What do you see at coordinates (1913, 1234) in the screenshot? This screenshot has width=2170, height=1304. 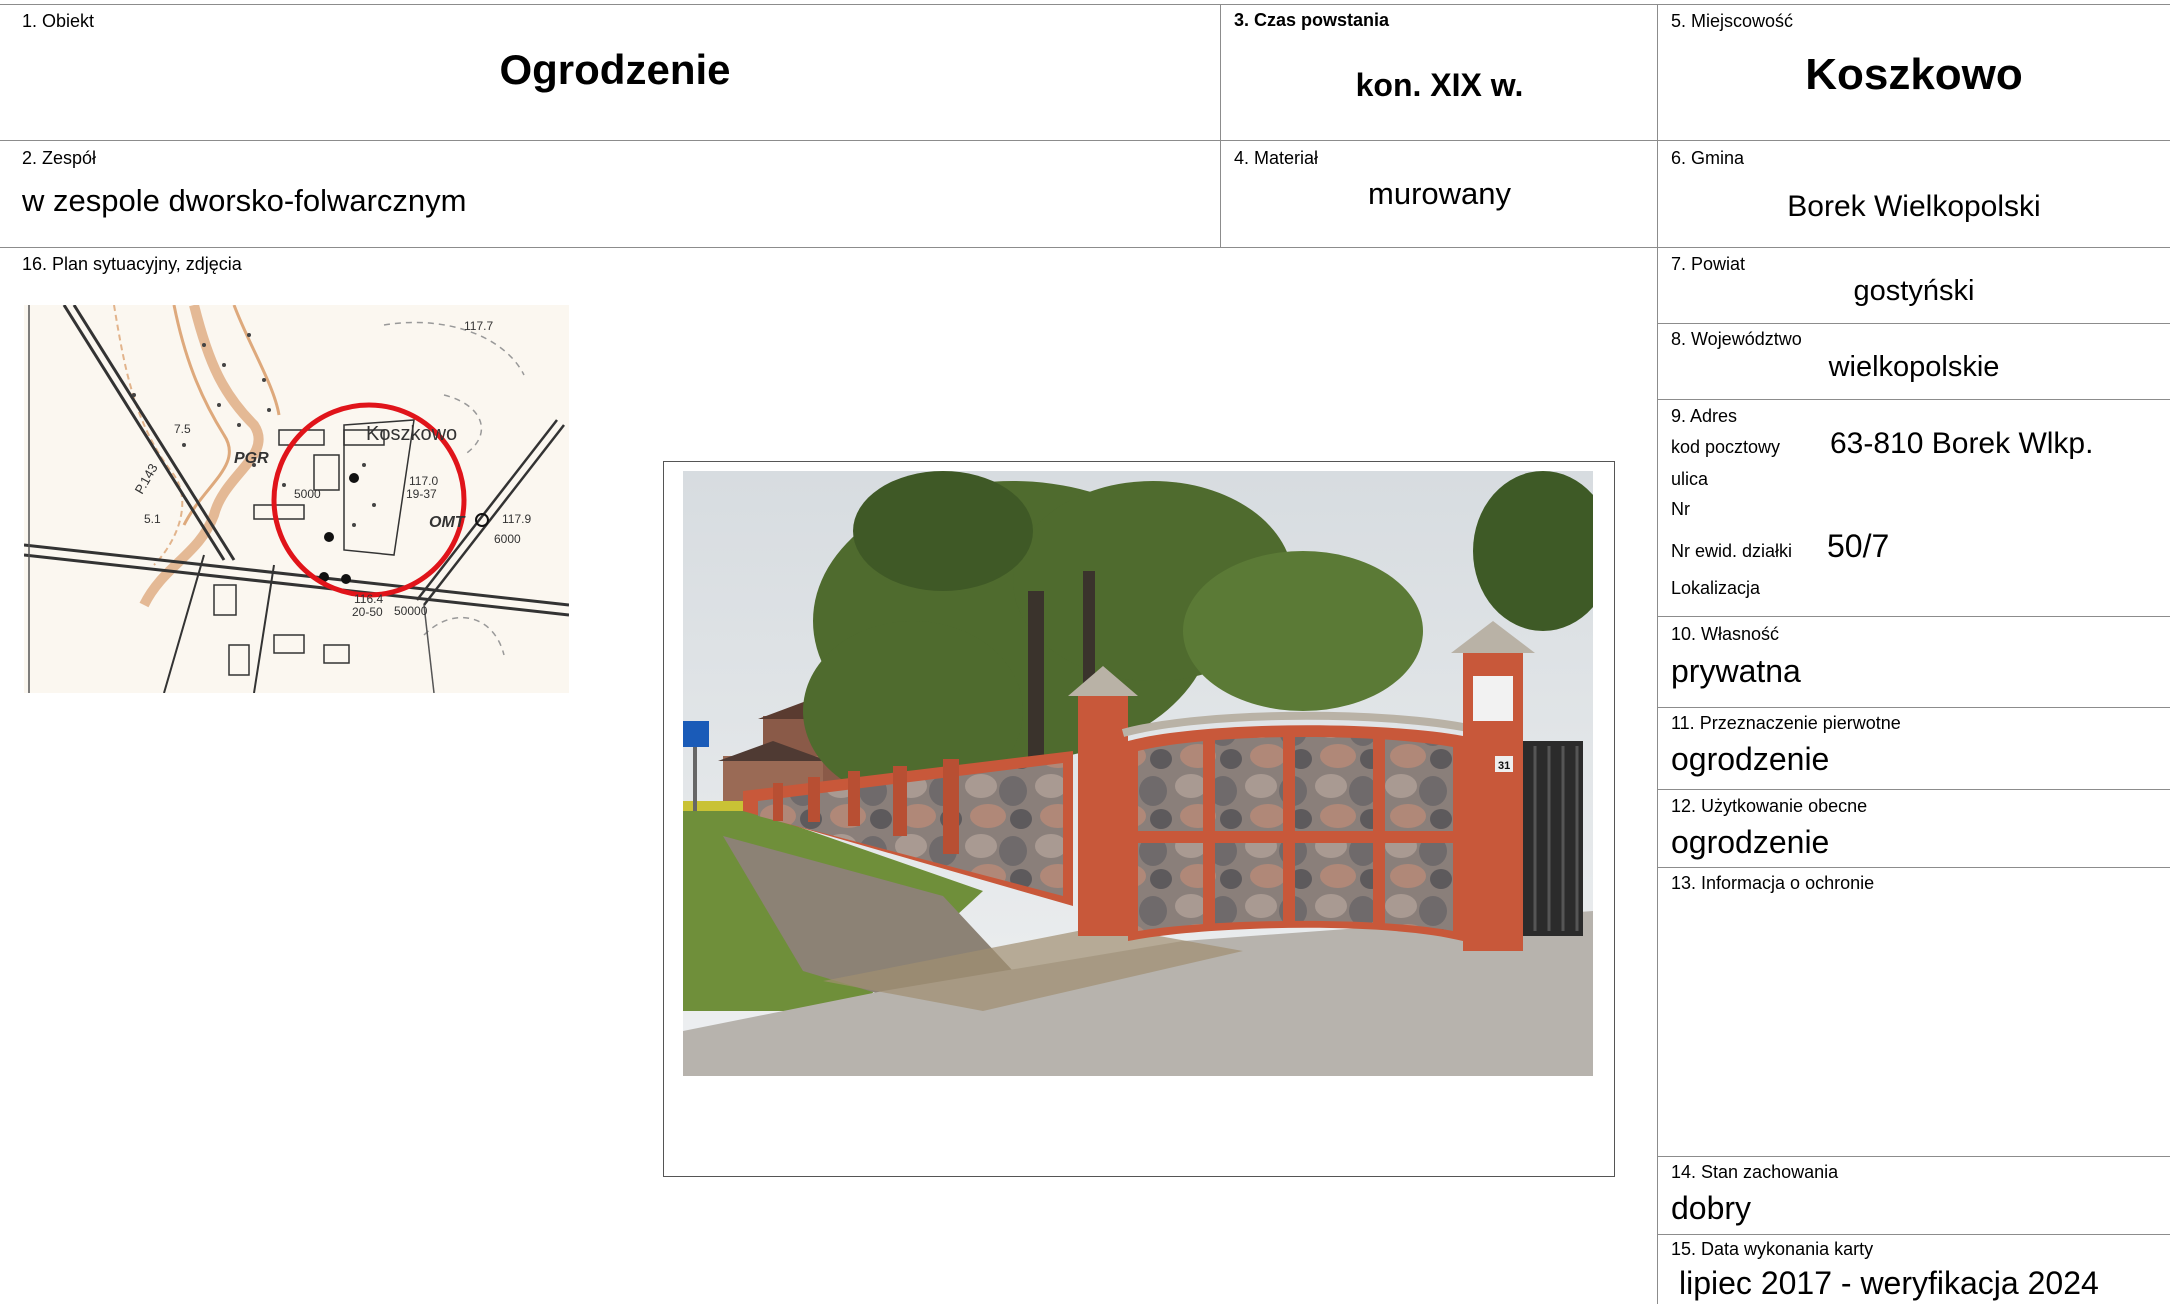 I see `rule-stan` at bounding box center [1913, 1234].